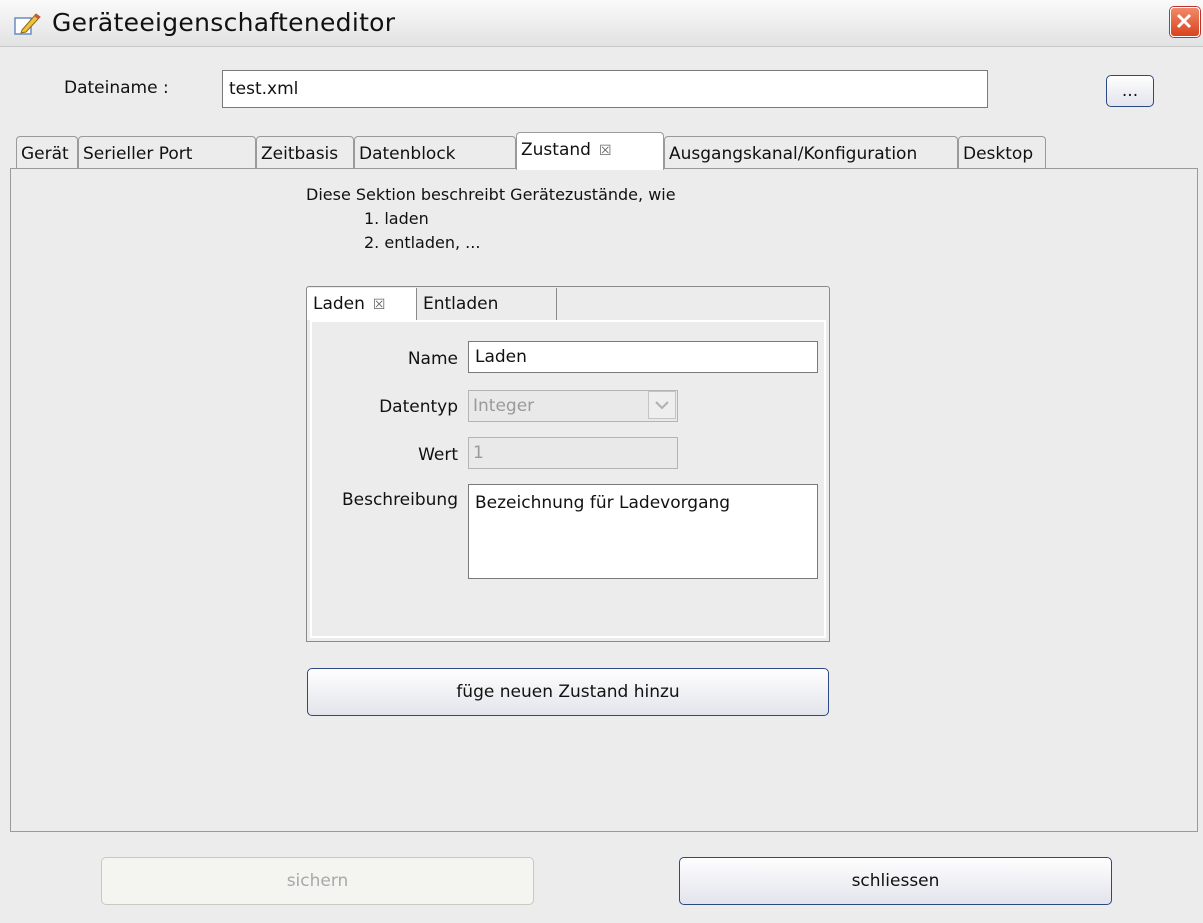  What do you see at coordinates (573, 406) in the screenshot?
I see `datentyp-select: Integer` at bounding box center [573, 406].